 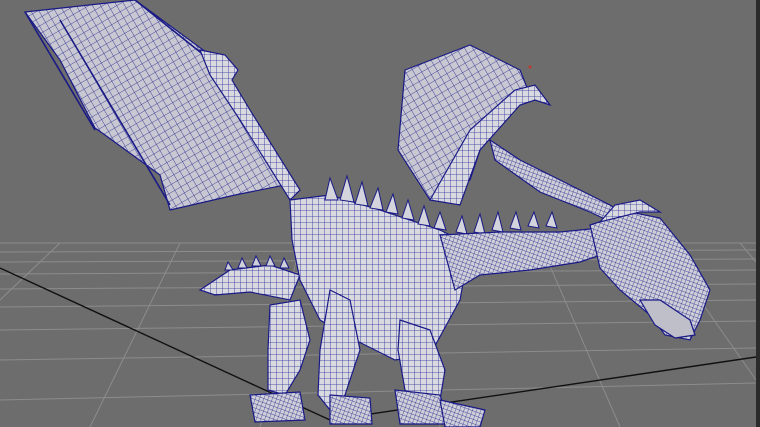 What do you see at coordinates (758, 213) in the screenshot?
I see `viewport-border` at bounding box center [758, 213].